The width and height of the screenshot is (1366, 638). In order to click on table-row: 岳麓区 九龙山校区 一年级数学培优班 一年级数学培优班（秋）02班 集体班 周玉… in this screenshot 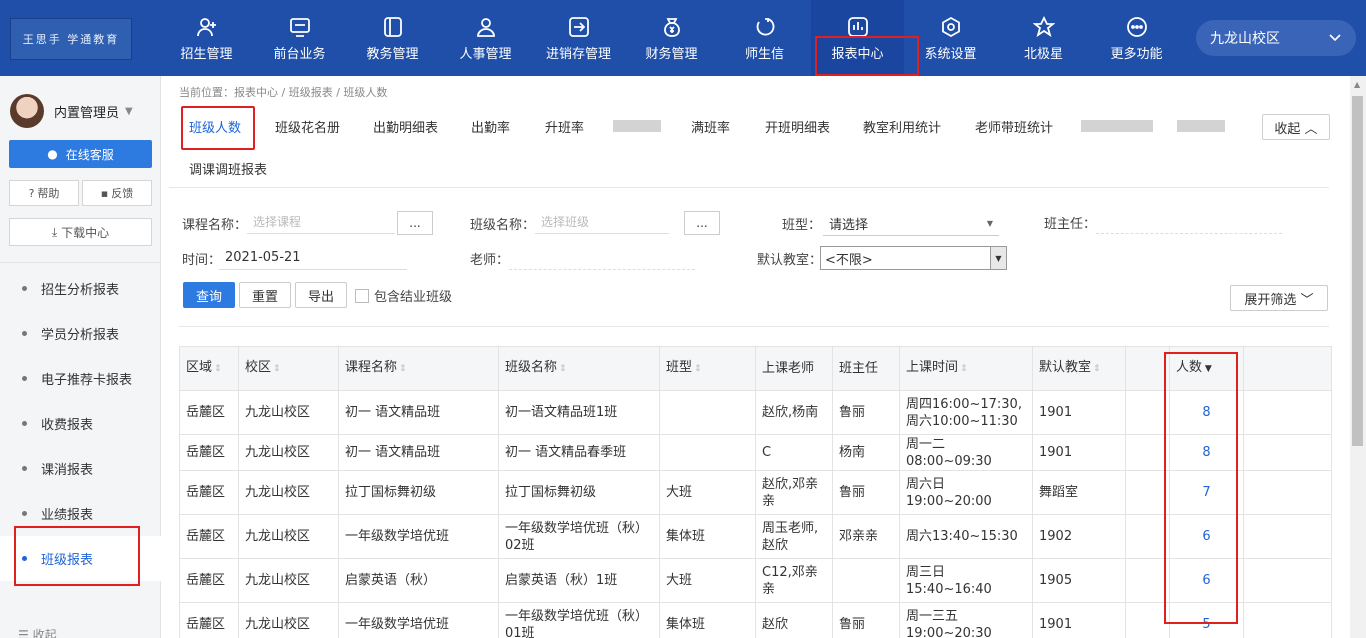, I will do `click(755, 536)`.